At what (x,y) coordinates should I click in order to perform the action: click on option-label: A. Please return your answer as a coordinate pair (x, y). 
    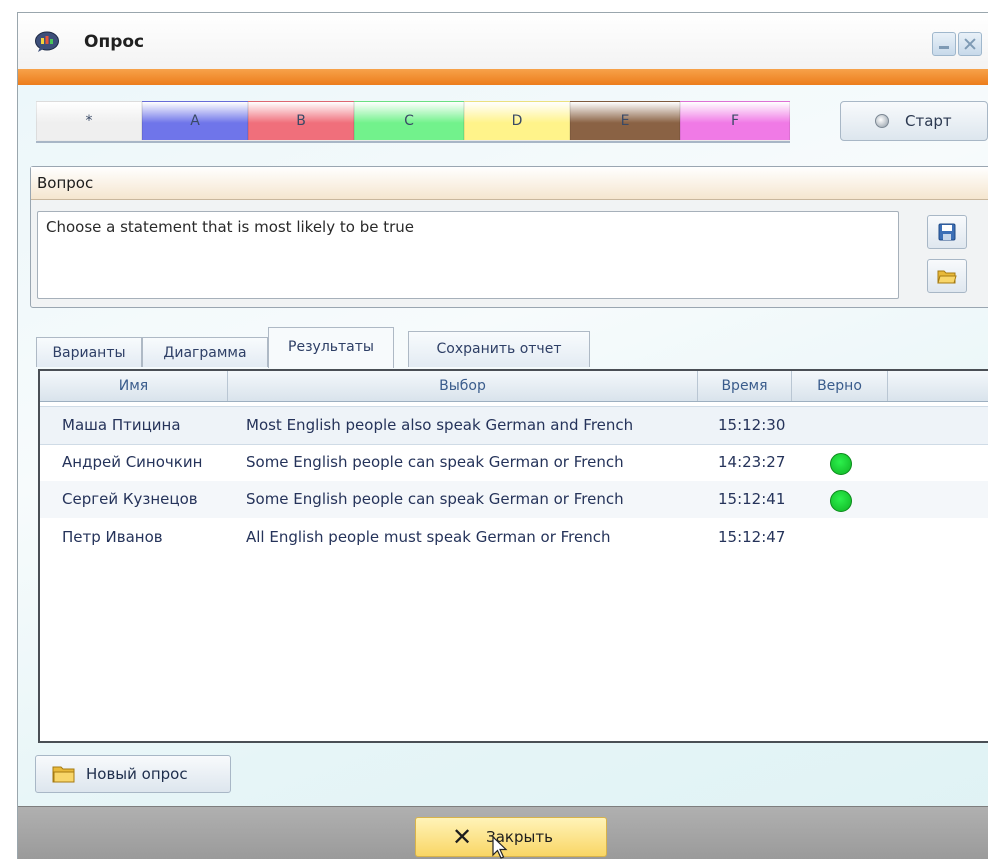
    Looking at the image, I should click on (195, 121).